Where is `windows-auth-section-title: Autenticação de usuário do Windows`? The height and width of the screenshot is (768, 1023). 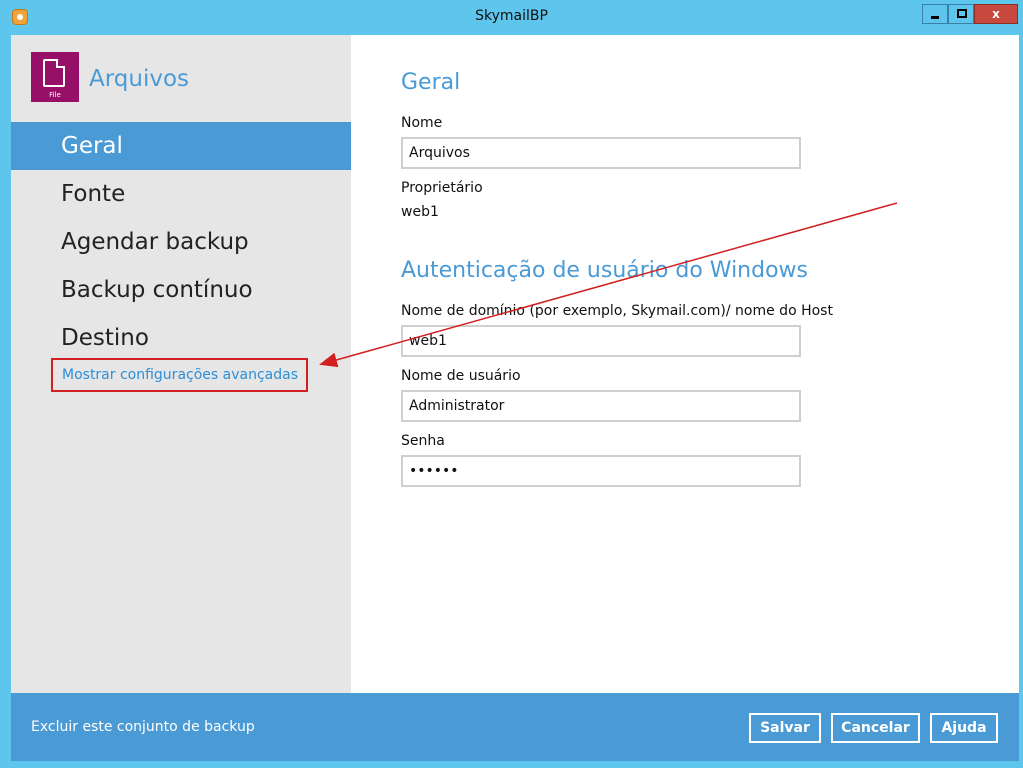 windows-auth-section-title: Autenticação de usuário do Windows is located at coordinates (604, 270).